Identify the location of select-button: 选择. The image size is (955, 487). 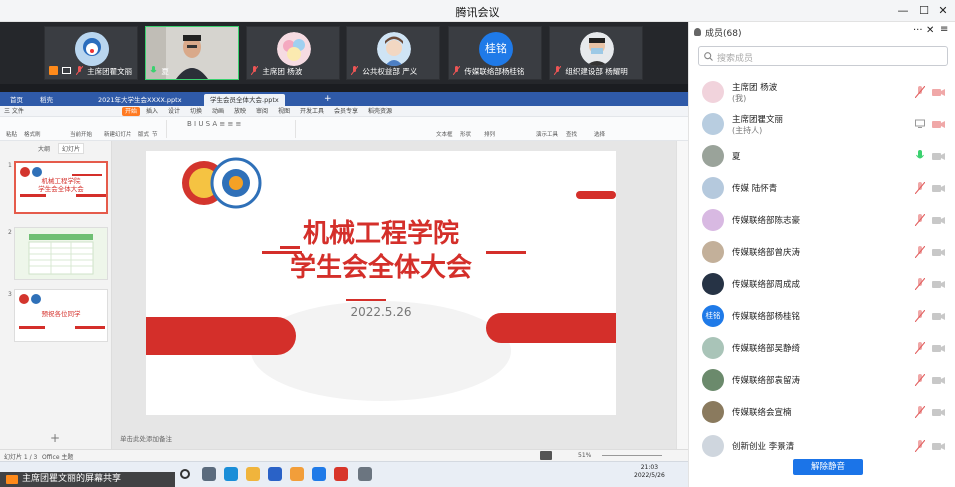
(599, 134).